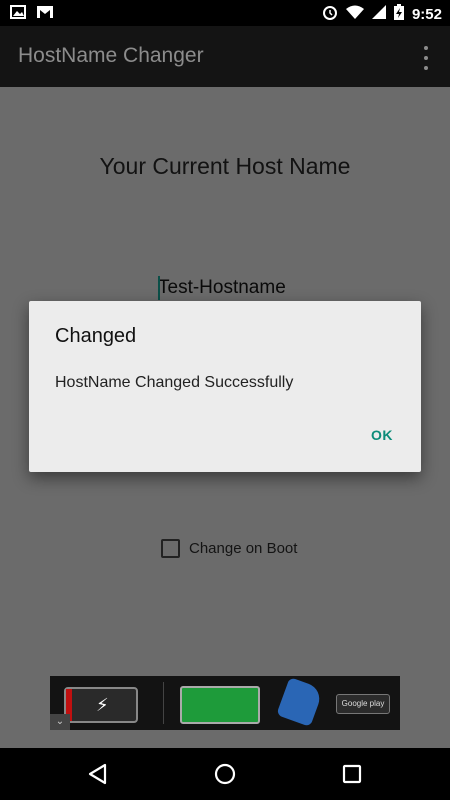 This screenshot has height=800, width=450. Describe the element at coordinates (225, 56) in the screenshot. I see `app-bar: HostName Changer` at that location.